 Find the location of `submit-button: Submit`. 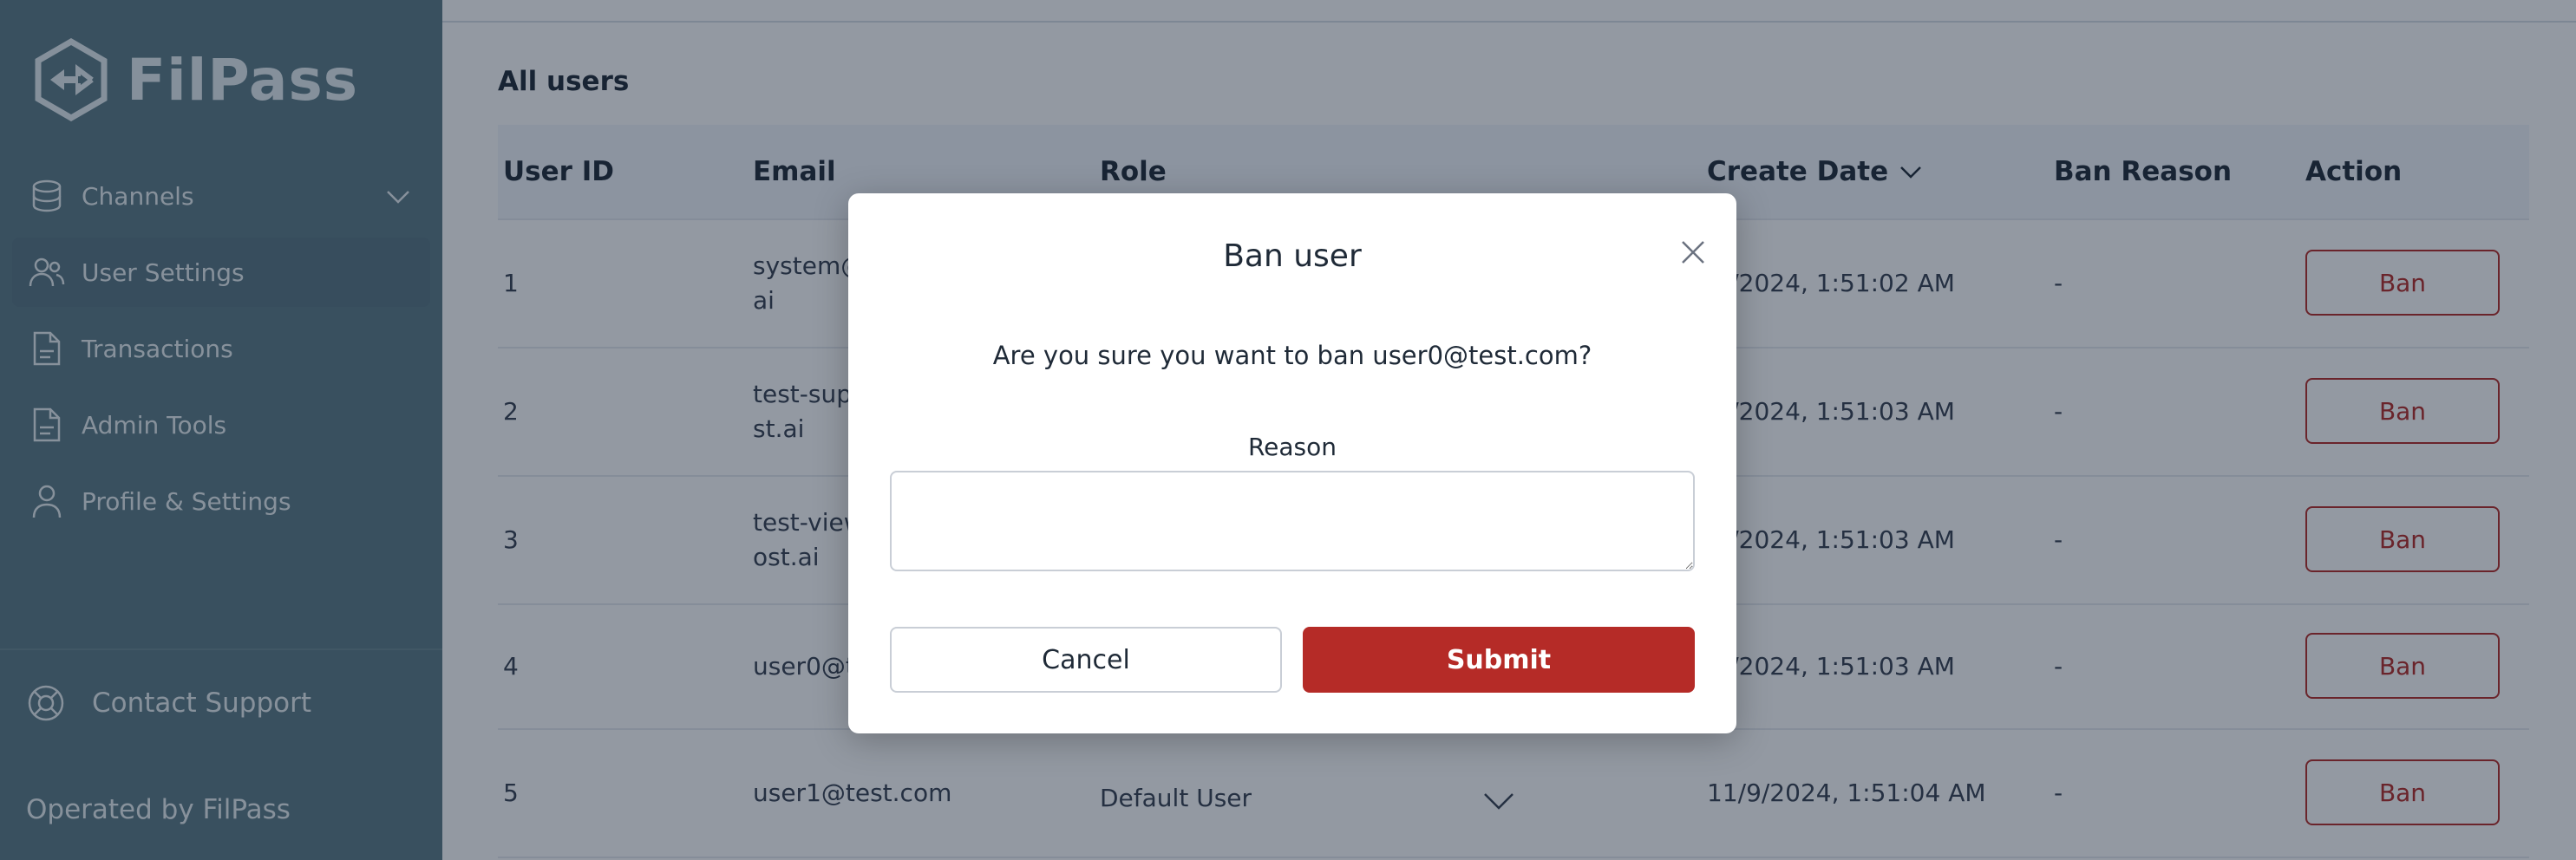

submit-button: Submit is located at coordinates (1499, 660).